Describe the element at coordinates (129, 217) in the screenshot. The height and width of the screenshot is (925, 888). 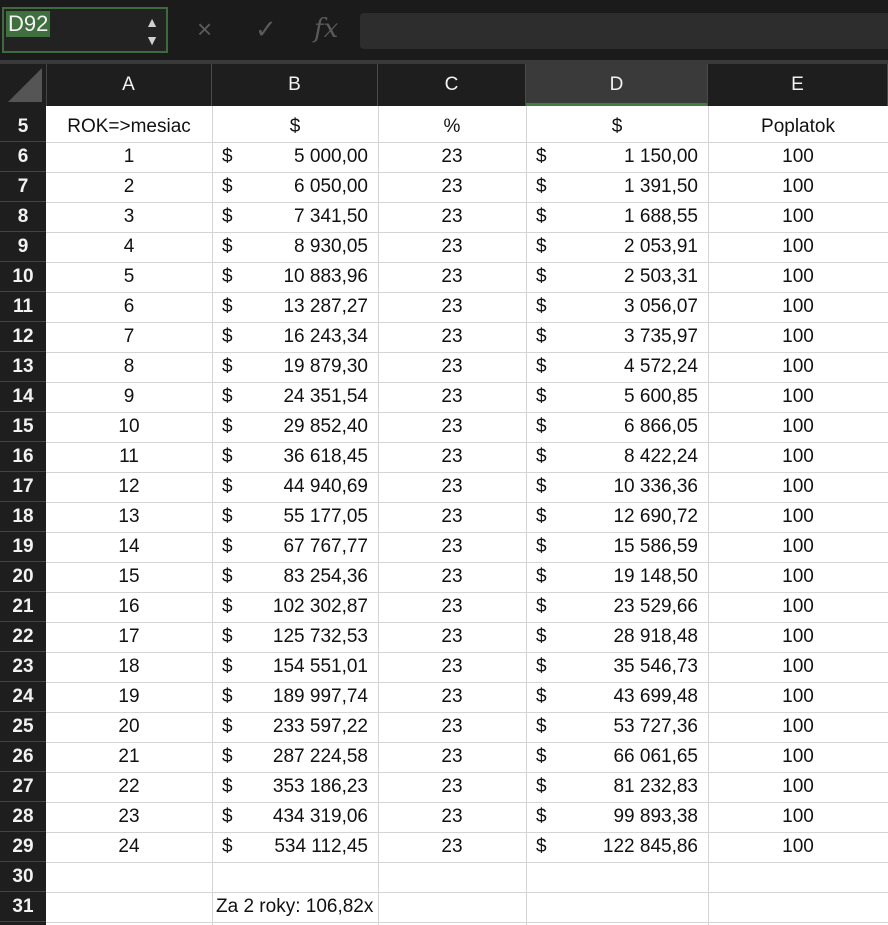
I see `cell-year: 3` at that location.